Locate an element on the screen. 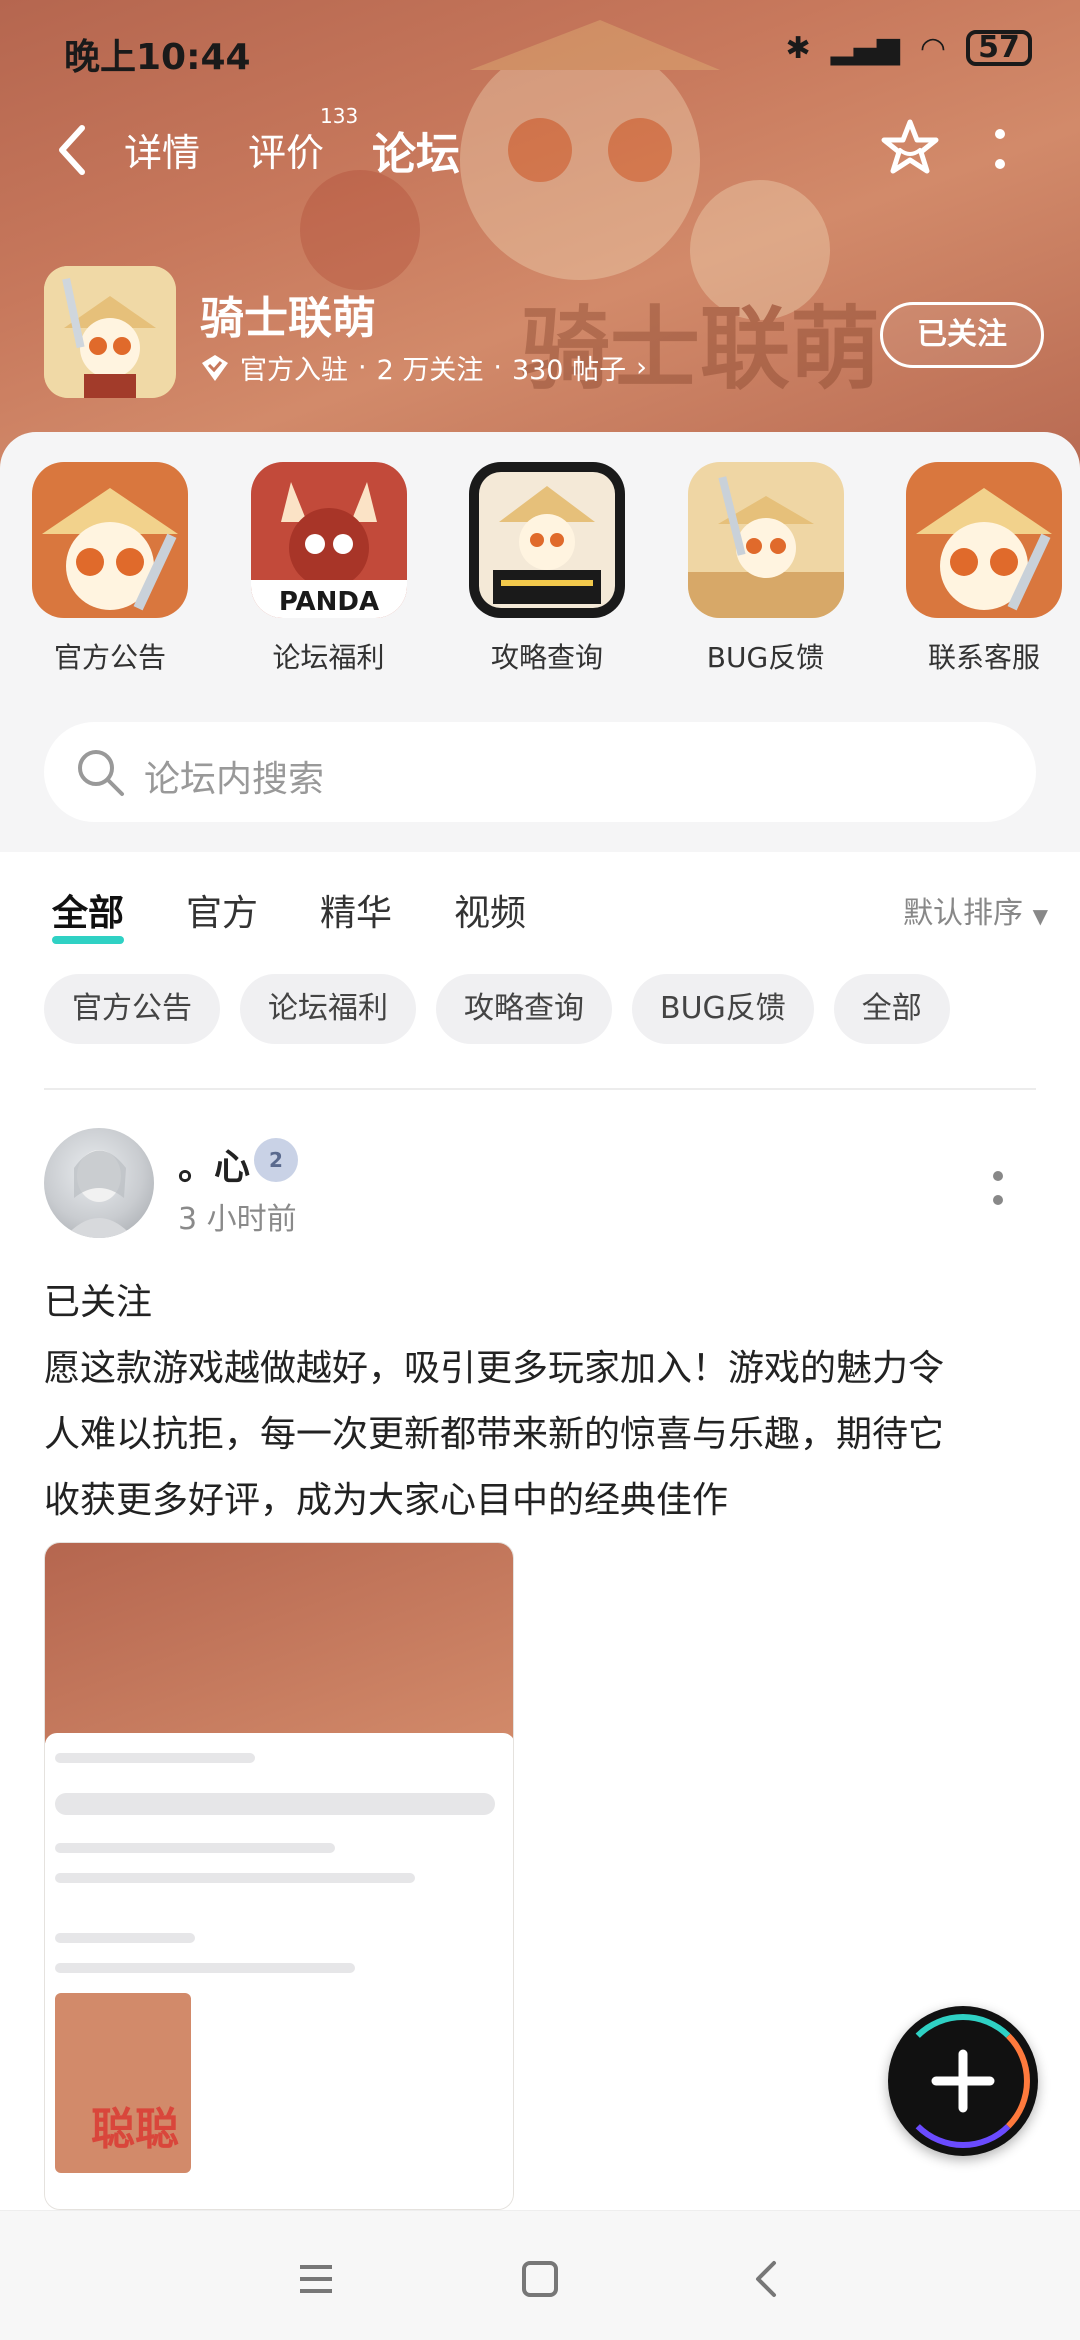  guide-search-icon is located at coordinates (547, 540).